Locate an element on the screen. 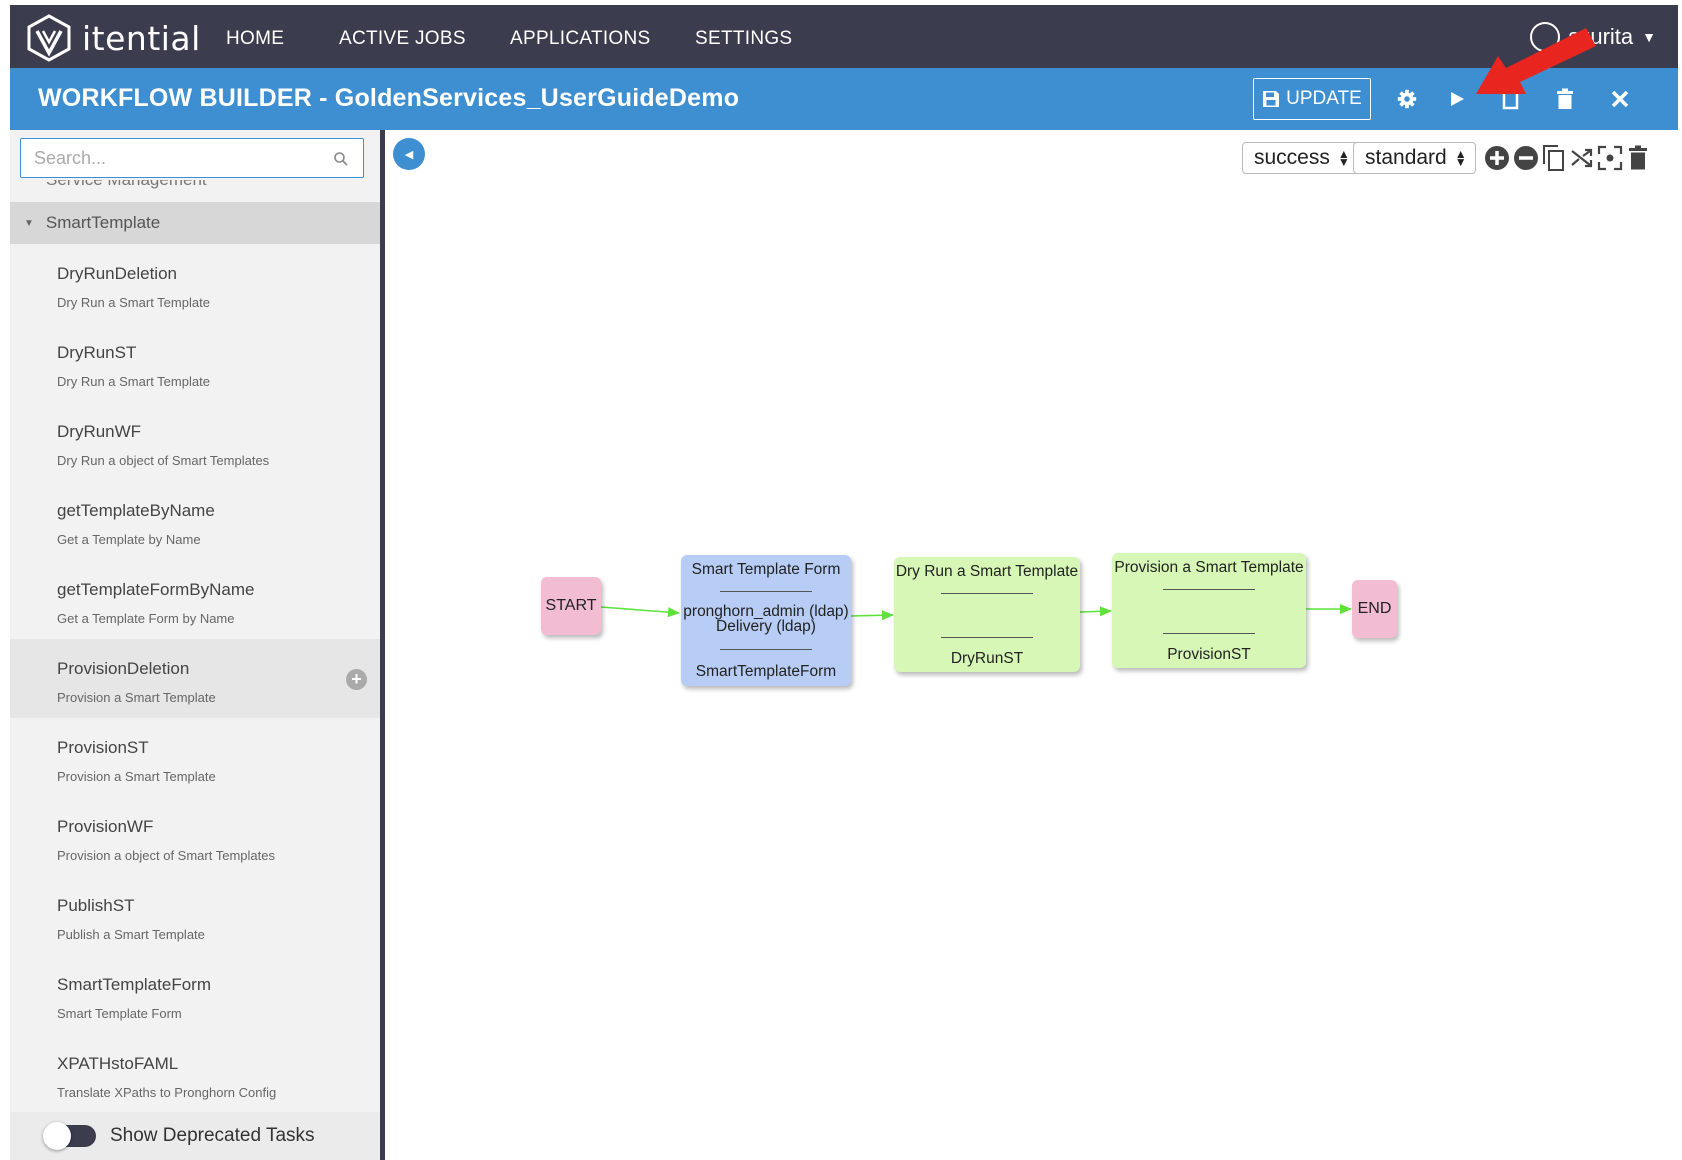  update-button-label: UPDATE is located at coordinates (1324, 98).